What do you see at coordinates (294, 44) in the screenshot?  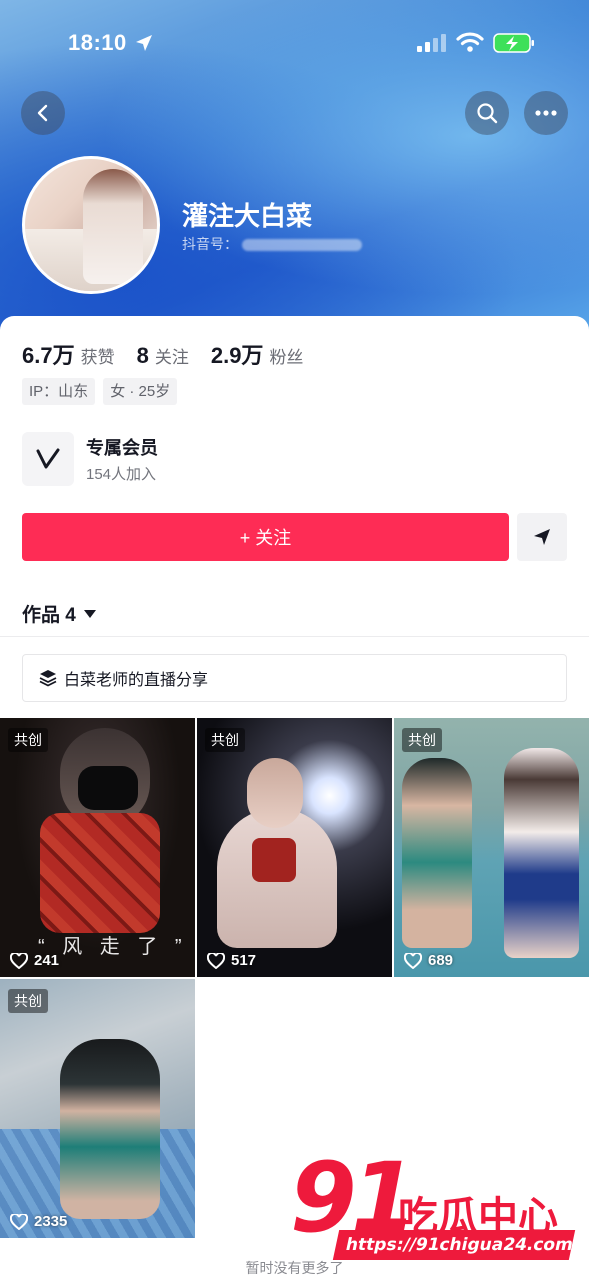 I see `status-bar: 18:10` at bounding box center [294, 44].